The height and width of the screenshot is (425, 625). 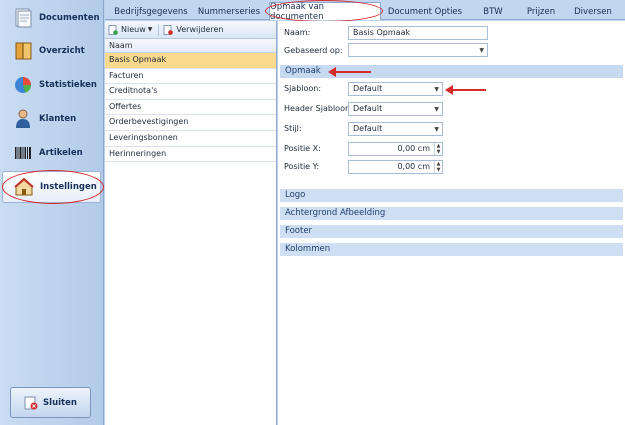 I want to click on sidebar-item-label: Overzicht, so click(x=62, y=51).